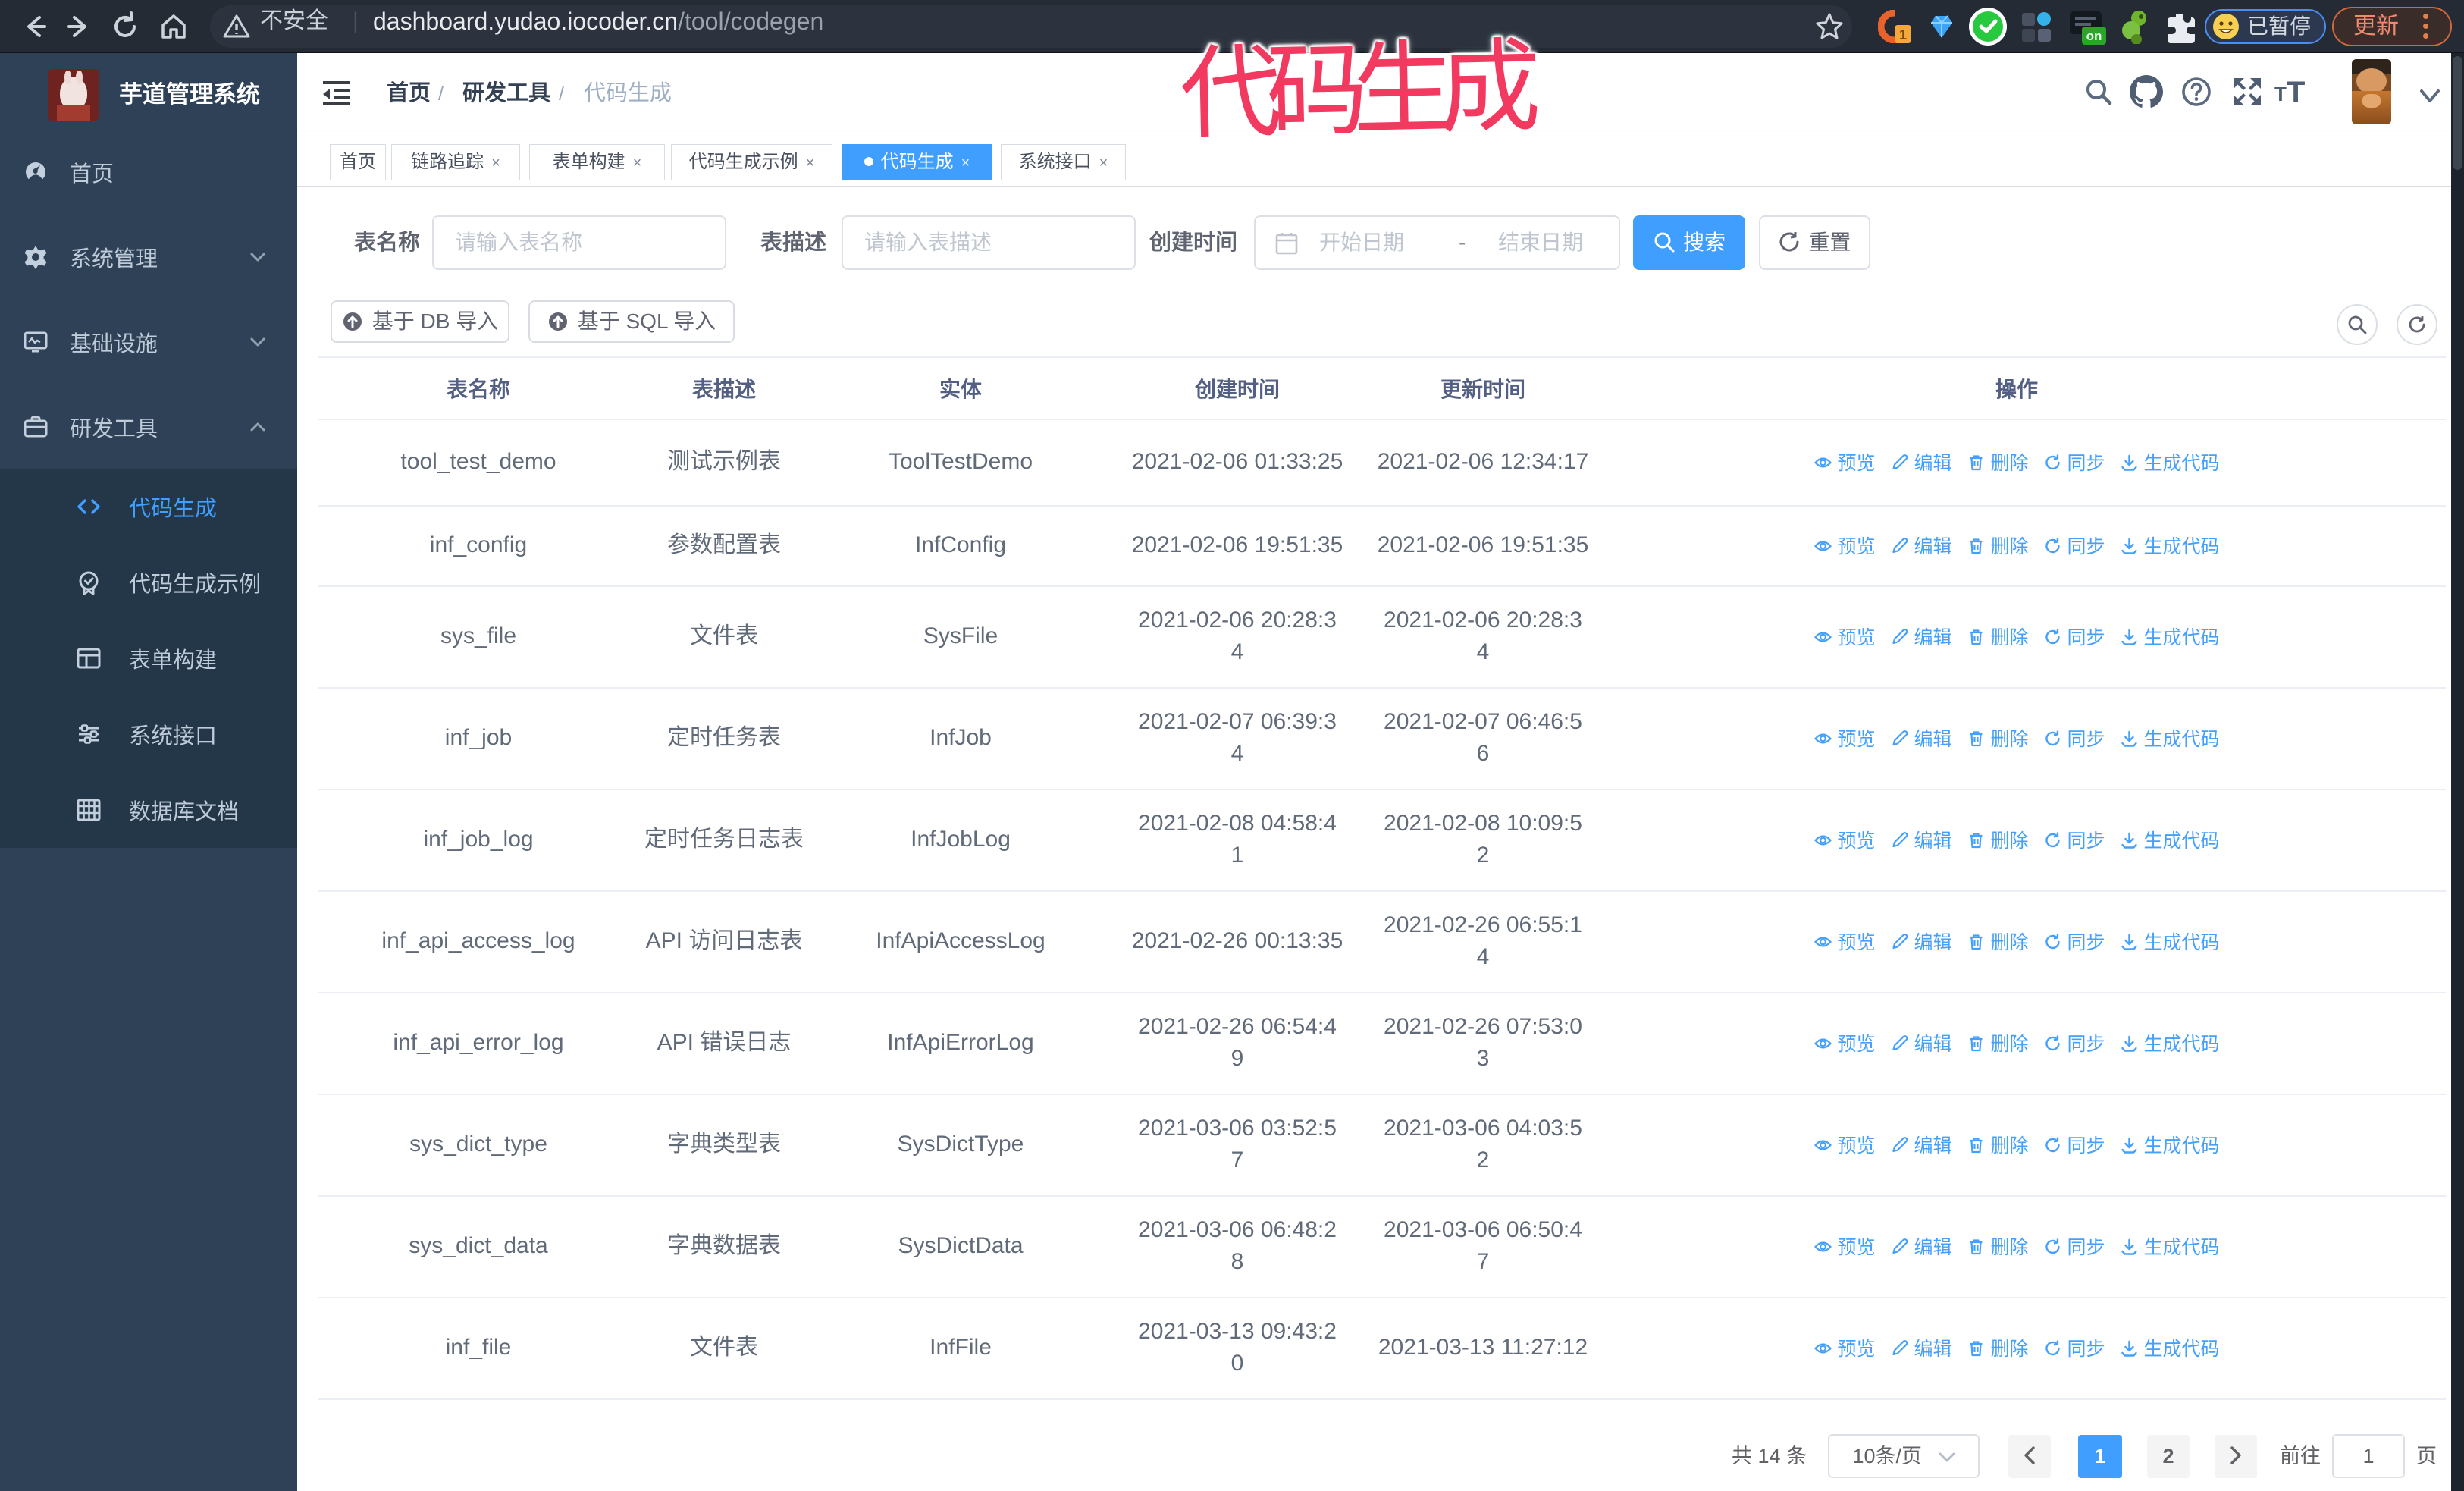 The height and width of the screenshot is (1491, 2464). I want to click on svg-text: on, so click(2094, 36).